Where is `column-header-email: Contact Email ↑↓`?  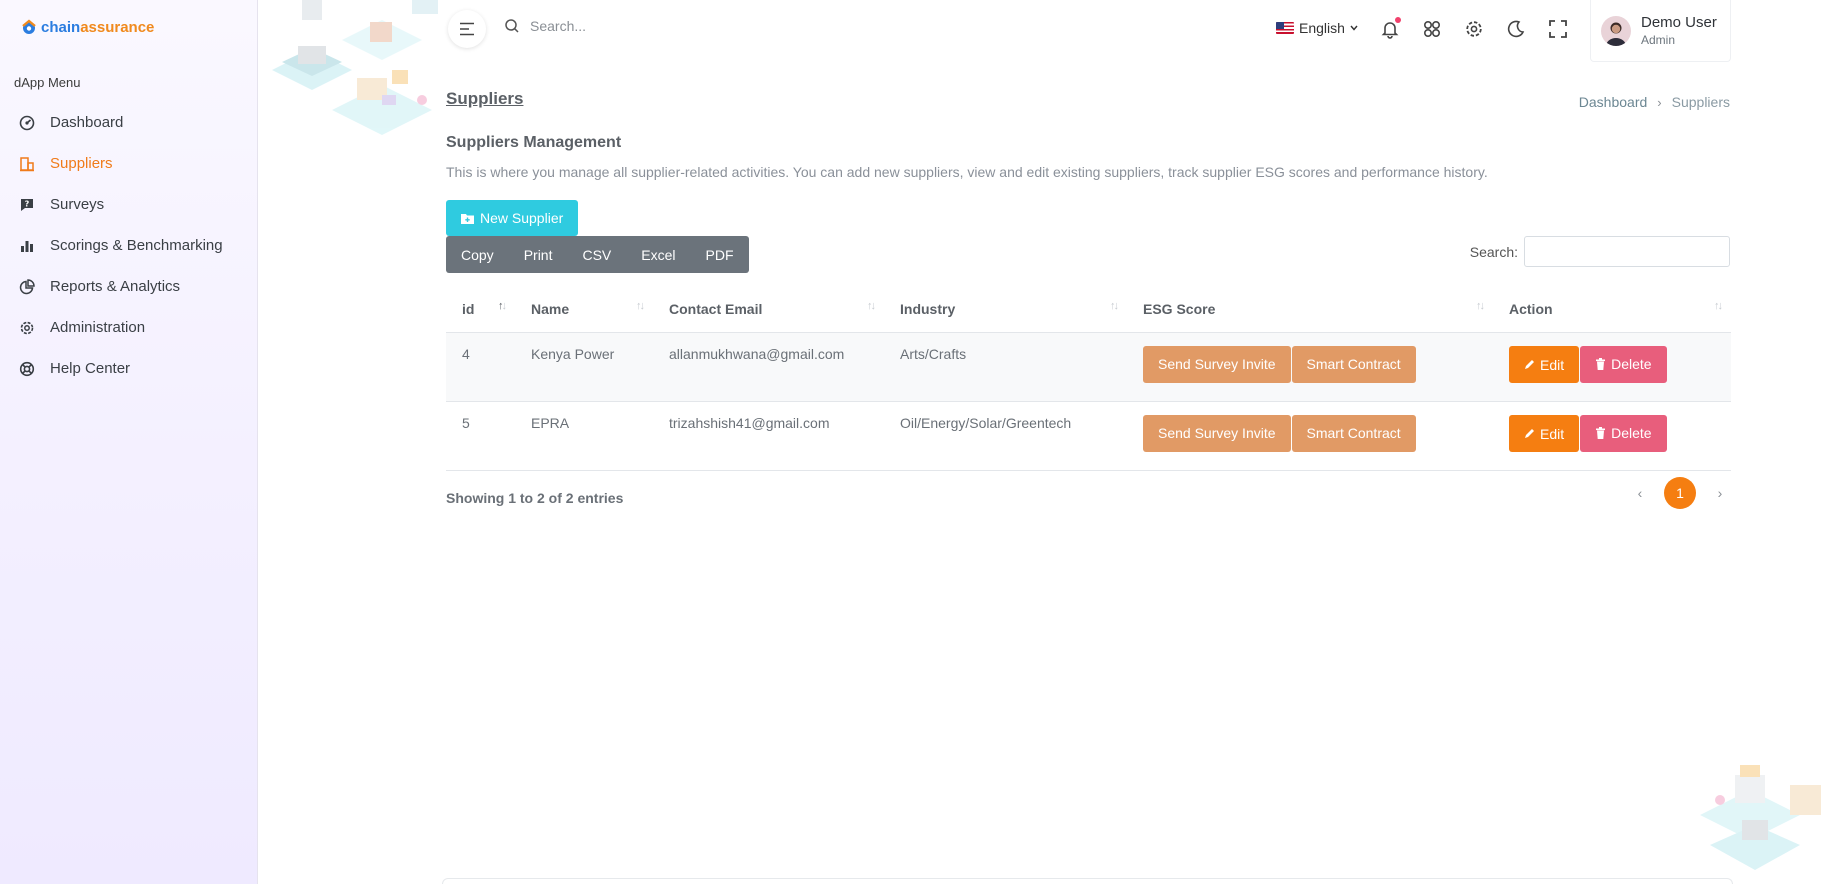 column-header-email: Contact Email ↑↓ is located at coordinates (768, 309).